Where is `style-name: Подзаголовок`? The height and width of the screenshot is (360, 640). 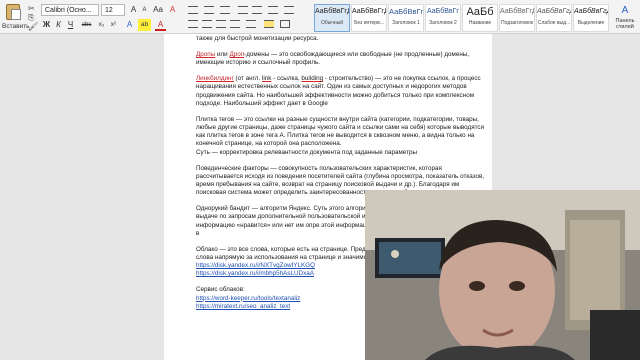 style-name: Подзаголовок is located at coordinates (517, 23).